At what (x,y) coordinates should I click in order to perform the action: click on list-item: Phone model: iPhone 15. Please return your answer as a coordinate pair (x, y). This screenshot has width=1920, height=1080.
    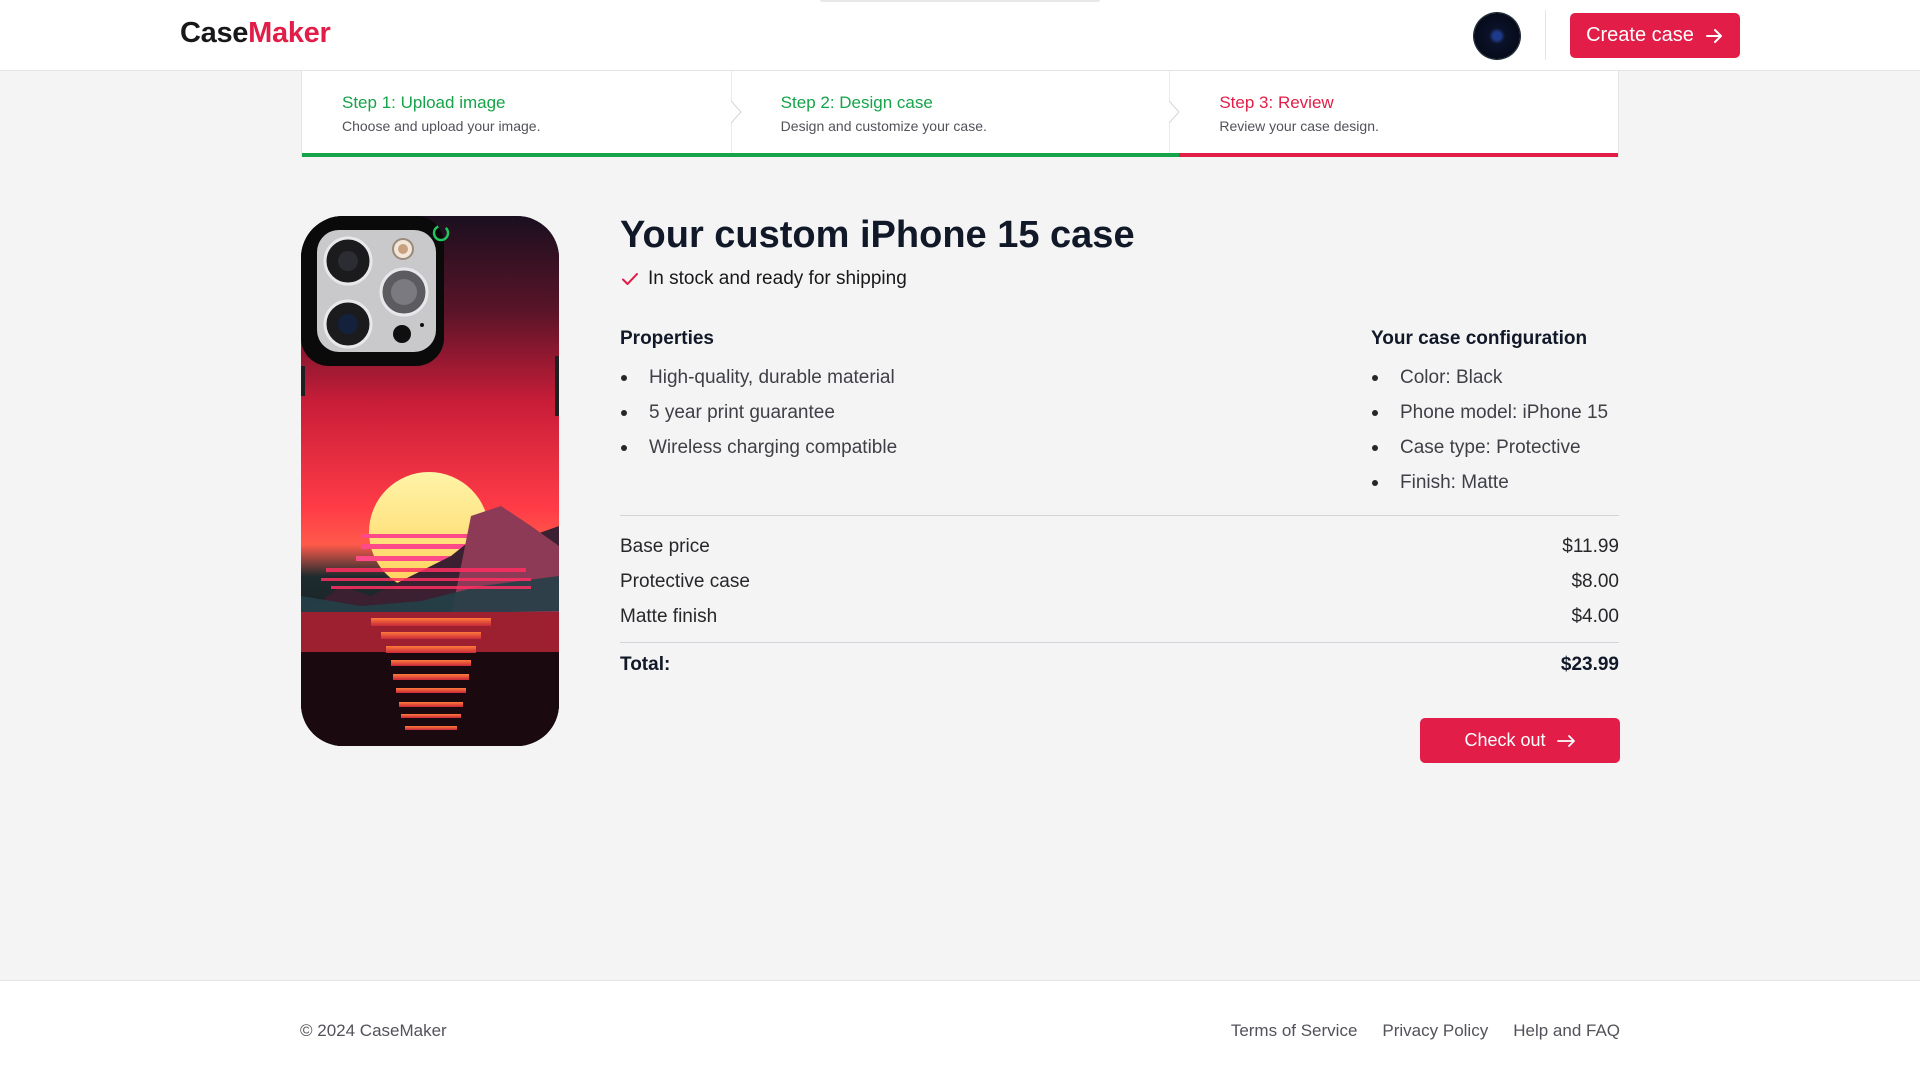
    Looking at the image, I should click on (1489, 412).